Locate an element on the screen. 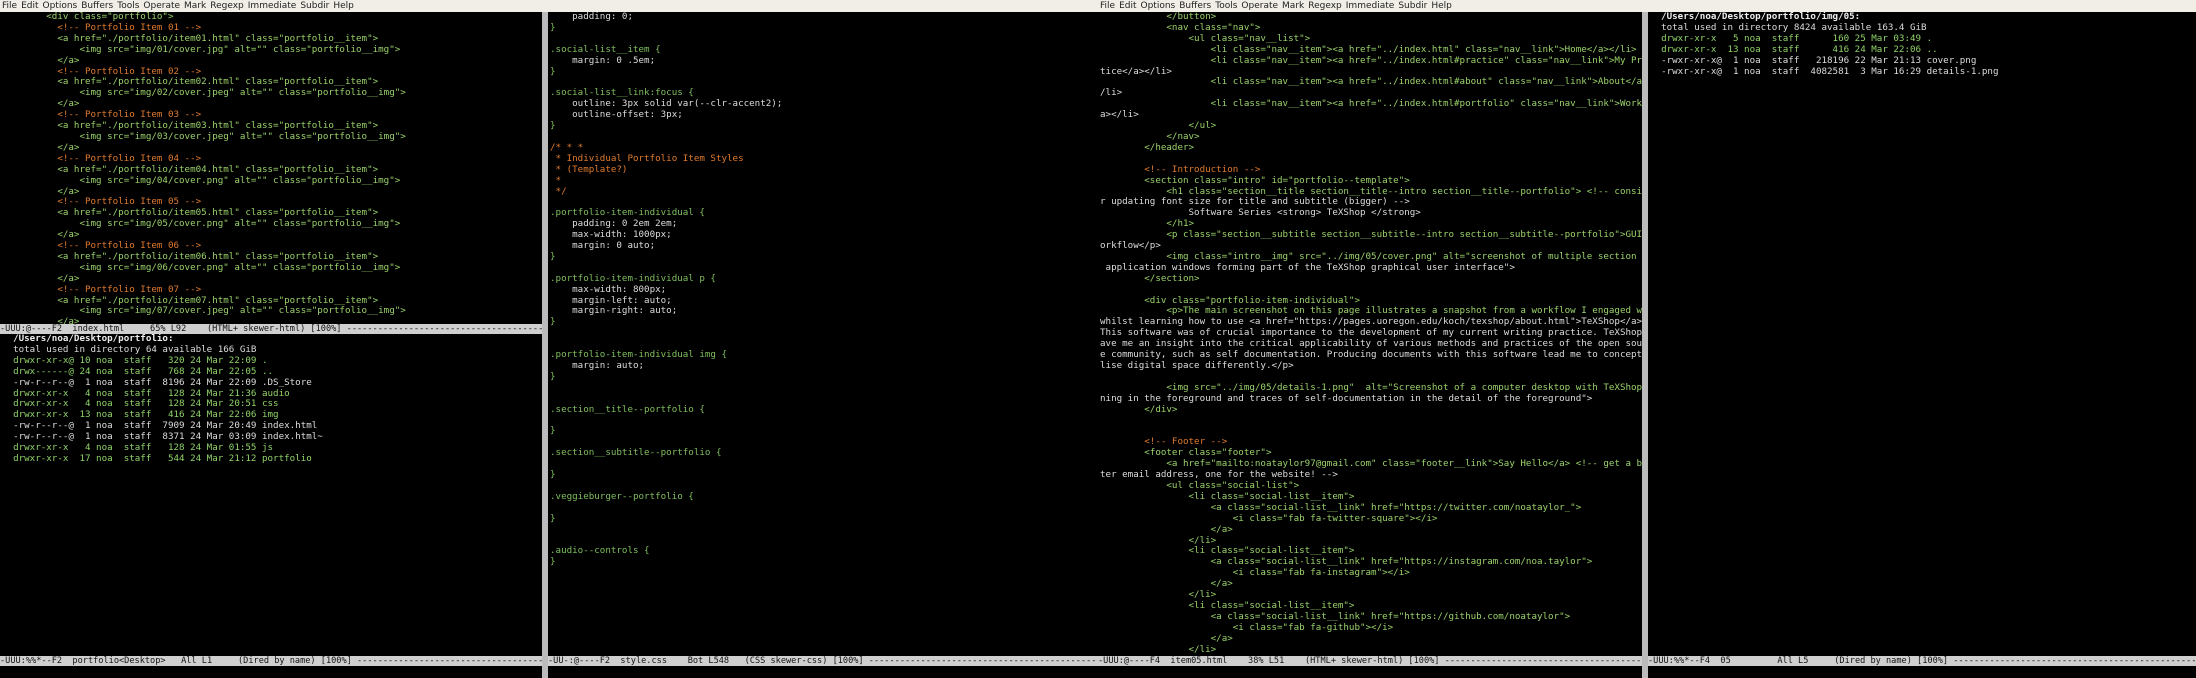 The width and height of the screenshot is (2196, 678). buffer-line: </nav> is located at coordinates (1183, 136).